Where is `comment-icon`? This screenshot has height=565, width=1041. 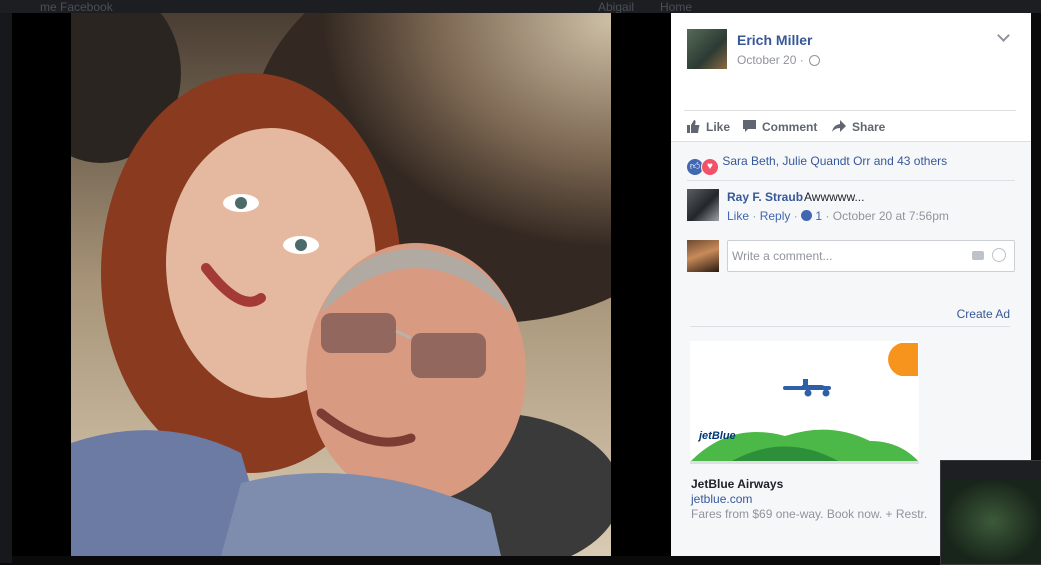
comment-icon is located at coordinates (749, 126).